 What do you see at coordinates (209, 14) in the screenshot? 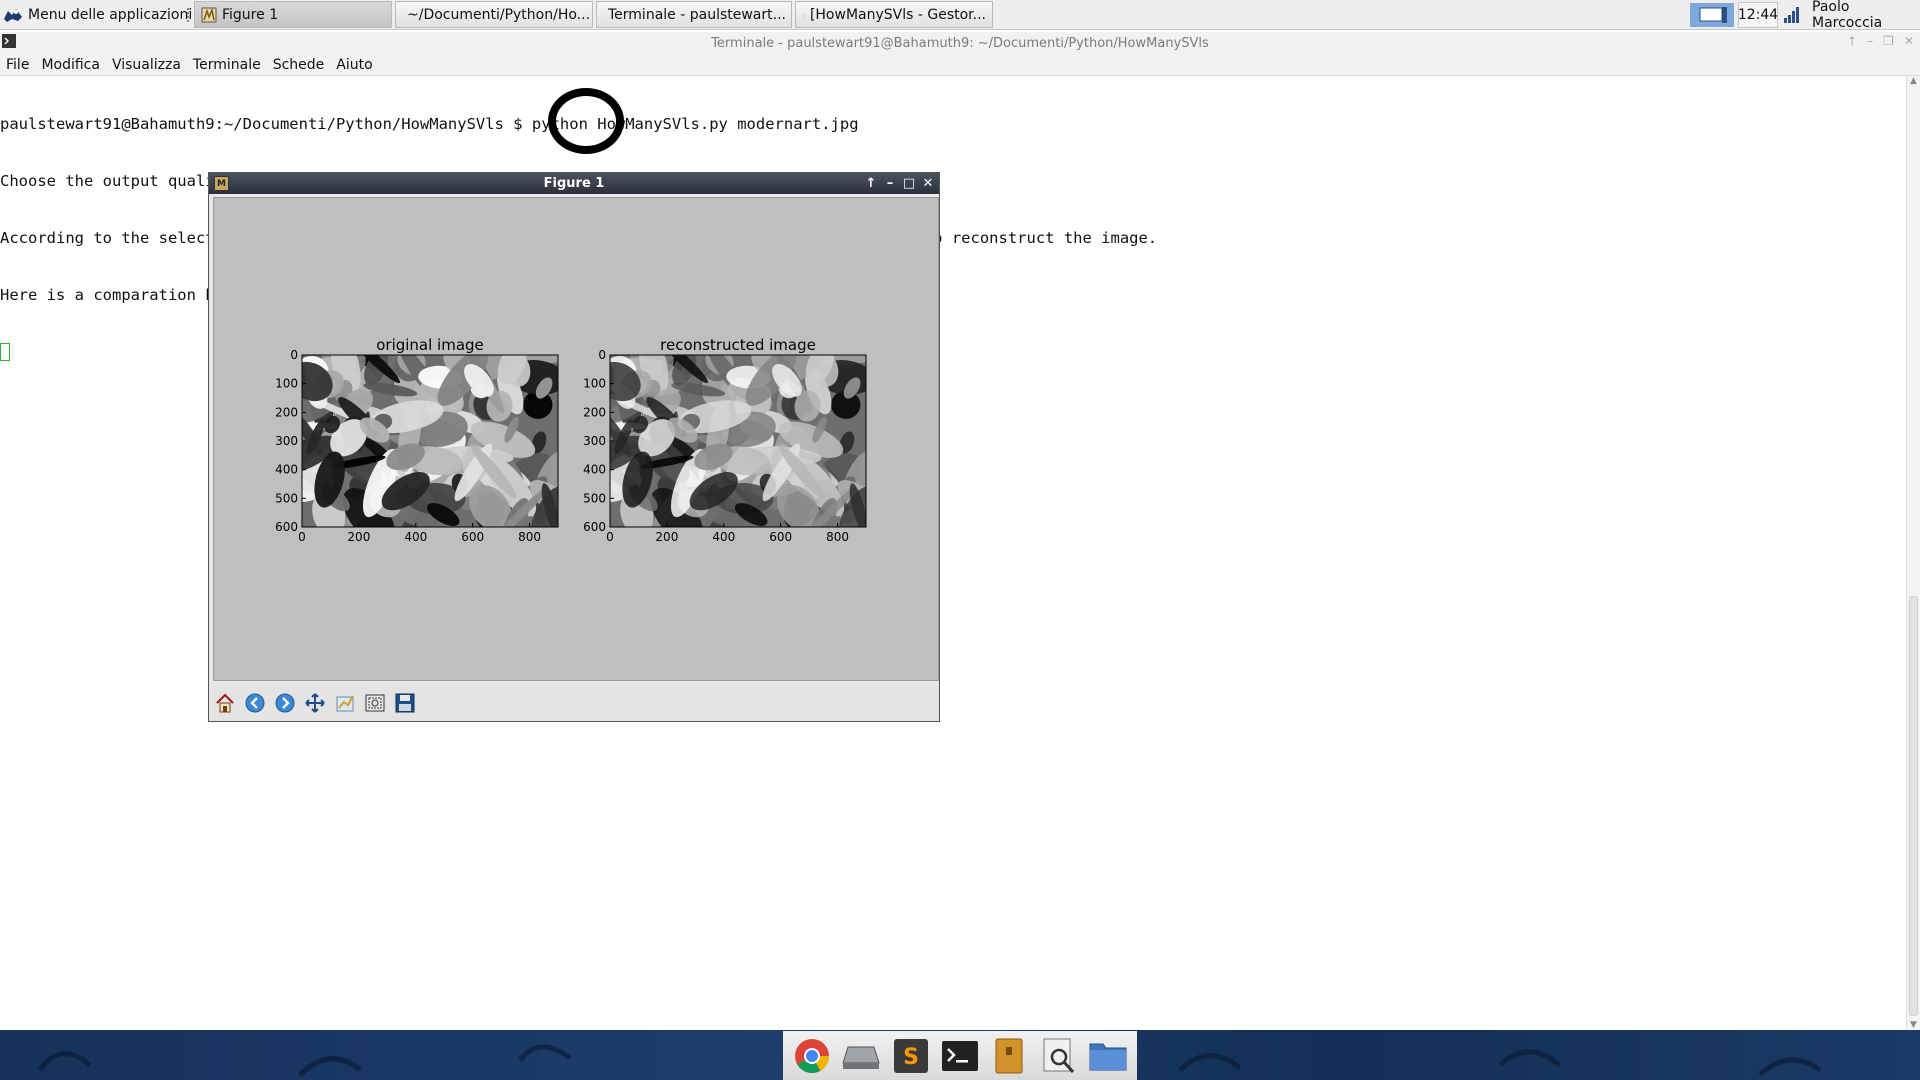
I see `matplotlib-icon` at bounding box center [209, 14].